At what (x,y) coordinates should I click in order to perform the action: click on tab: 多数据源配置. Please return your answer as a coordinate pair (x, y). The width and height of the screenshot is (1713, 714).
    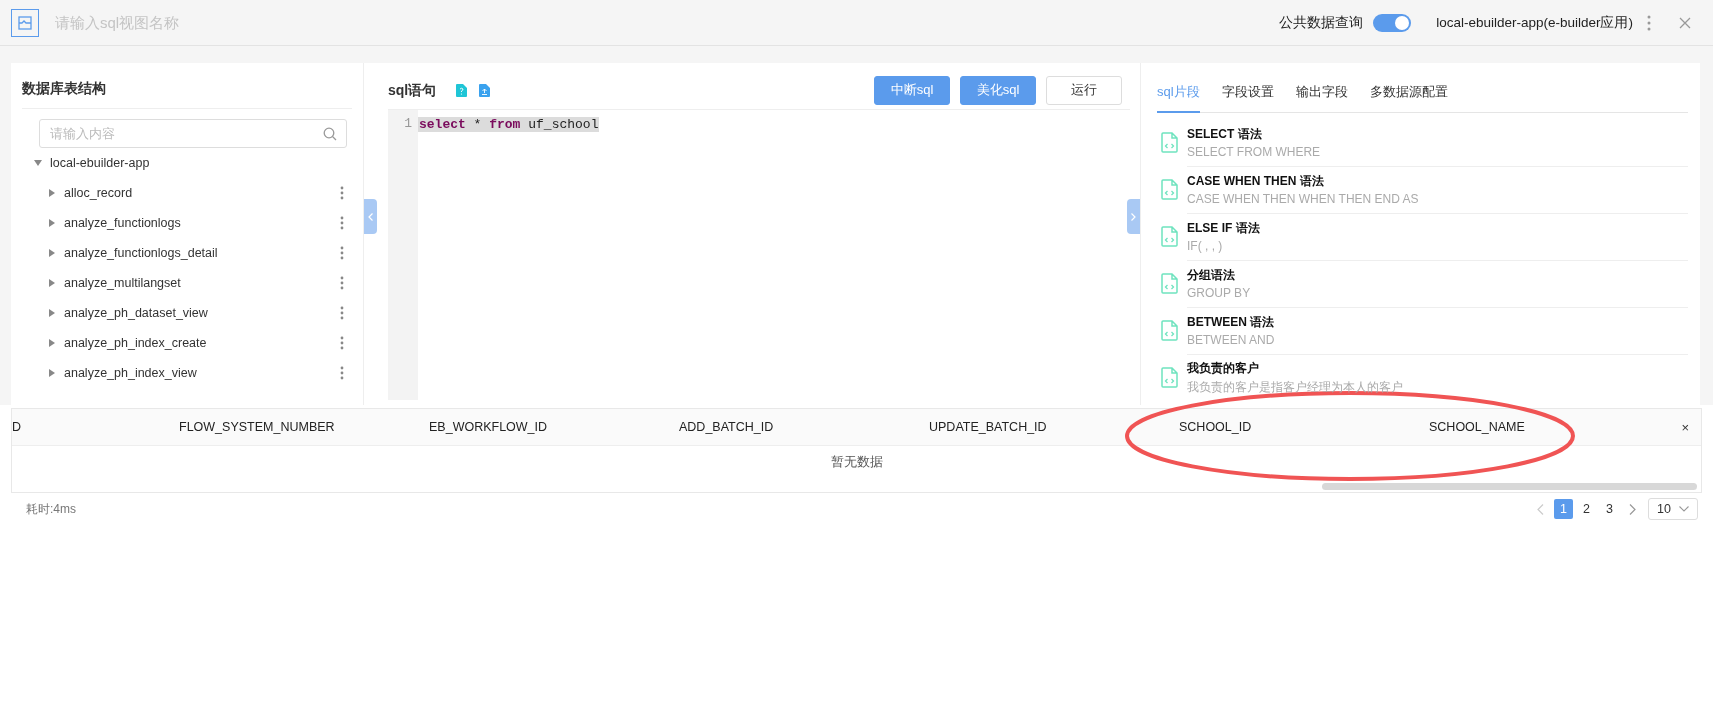
    Looking at the image, I should click on (1408, 98).